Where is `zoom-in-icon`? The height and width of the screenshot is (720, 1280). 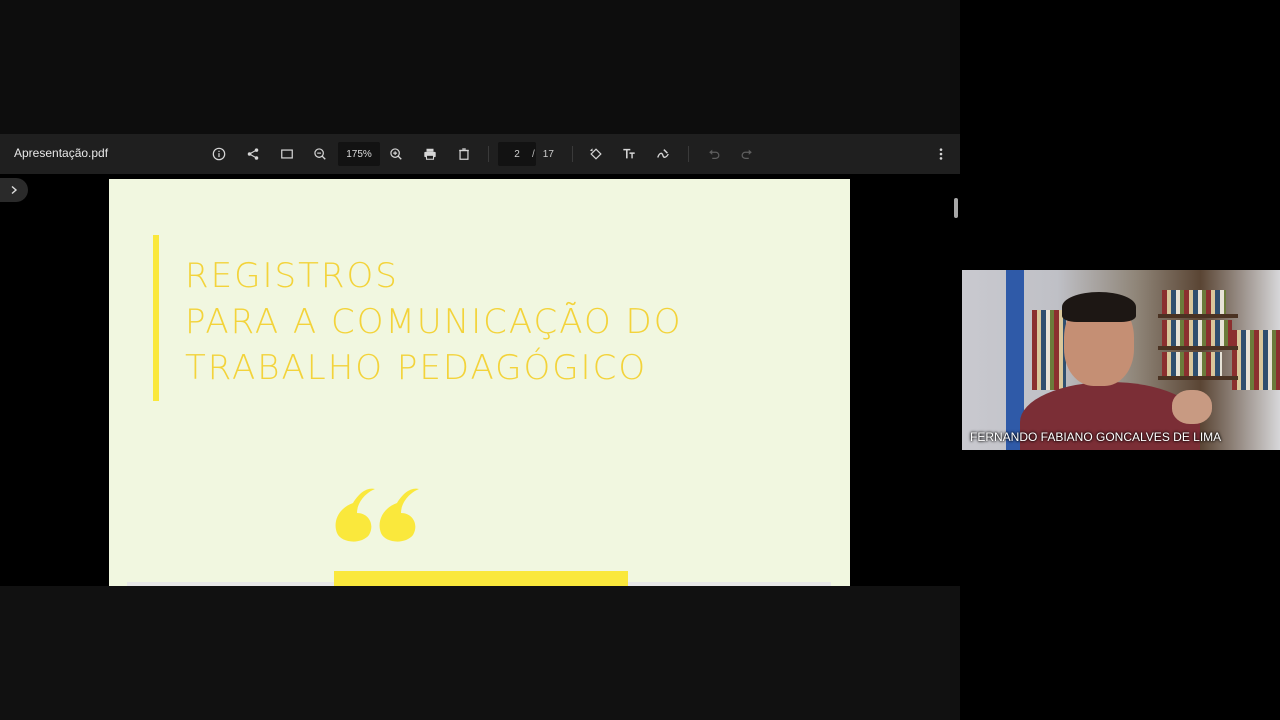
zoom-in-icon is located at coordinates (396, 154).